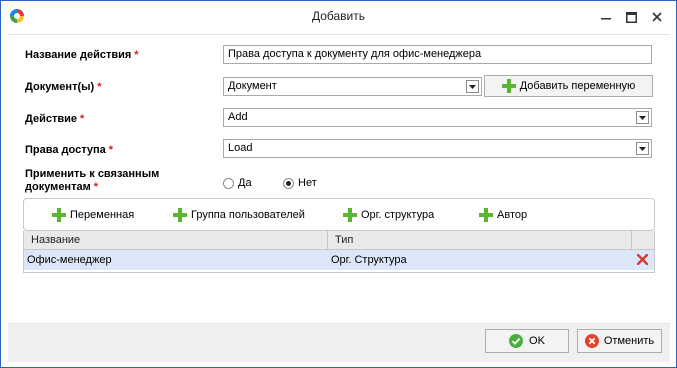  I want to click on action-select: Add, so click(437, 117).